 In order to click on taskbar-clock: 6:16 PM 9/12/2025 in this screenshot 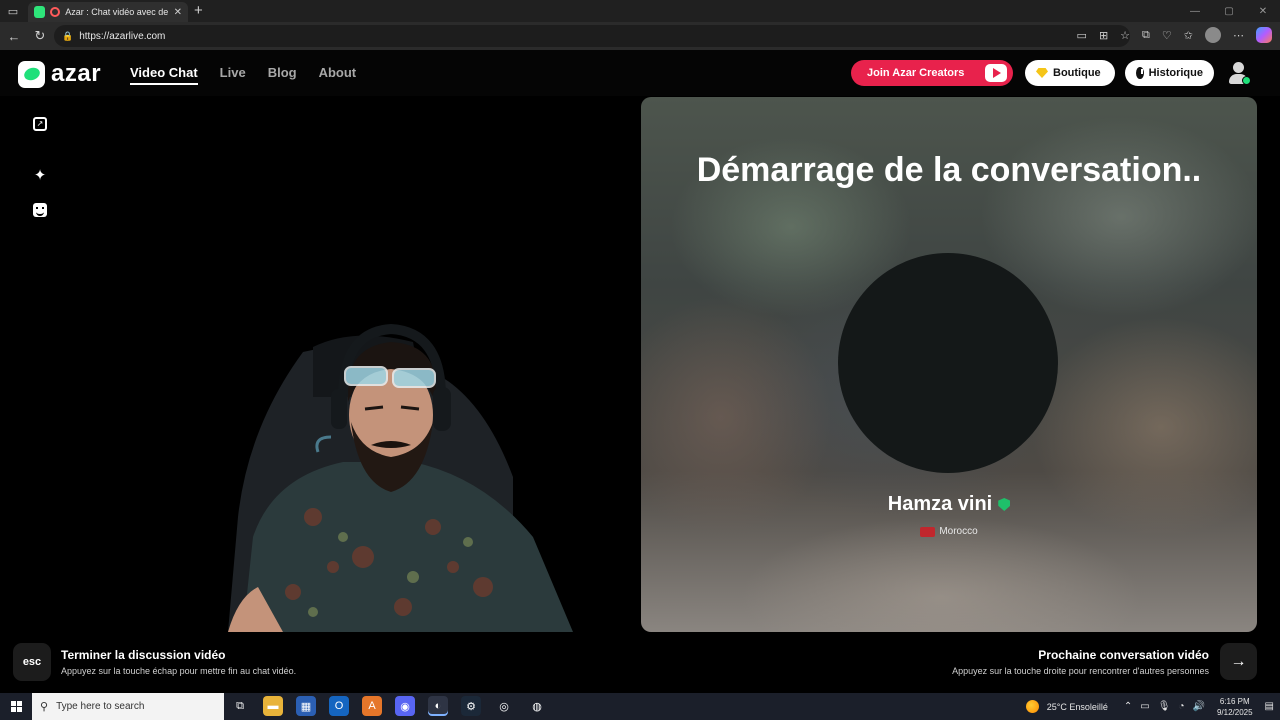, I will do `click(1235, 707)`.